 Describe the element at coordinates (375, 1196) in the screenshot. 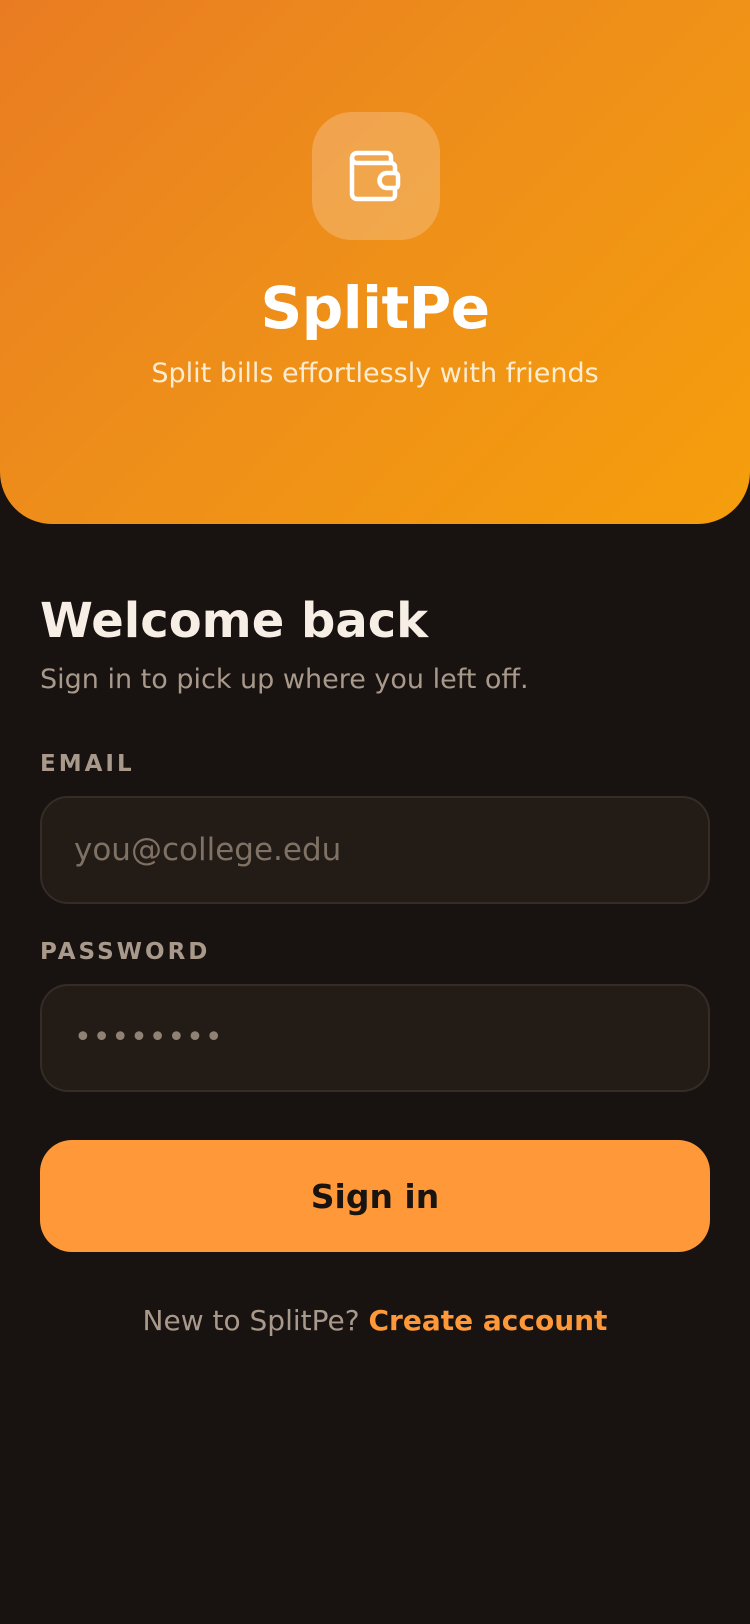

I see `sign-in-button: Sign in` at that location.